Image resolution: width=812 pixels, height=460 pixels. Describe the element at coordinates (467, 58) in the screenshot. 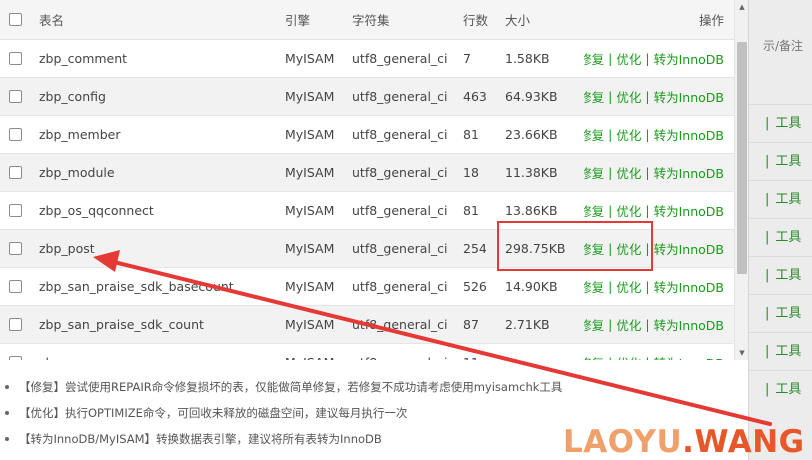

I see `cell-row-count: 7` at that location.